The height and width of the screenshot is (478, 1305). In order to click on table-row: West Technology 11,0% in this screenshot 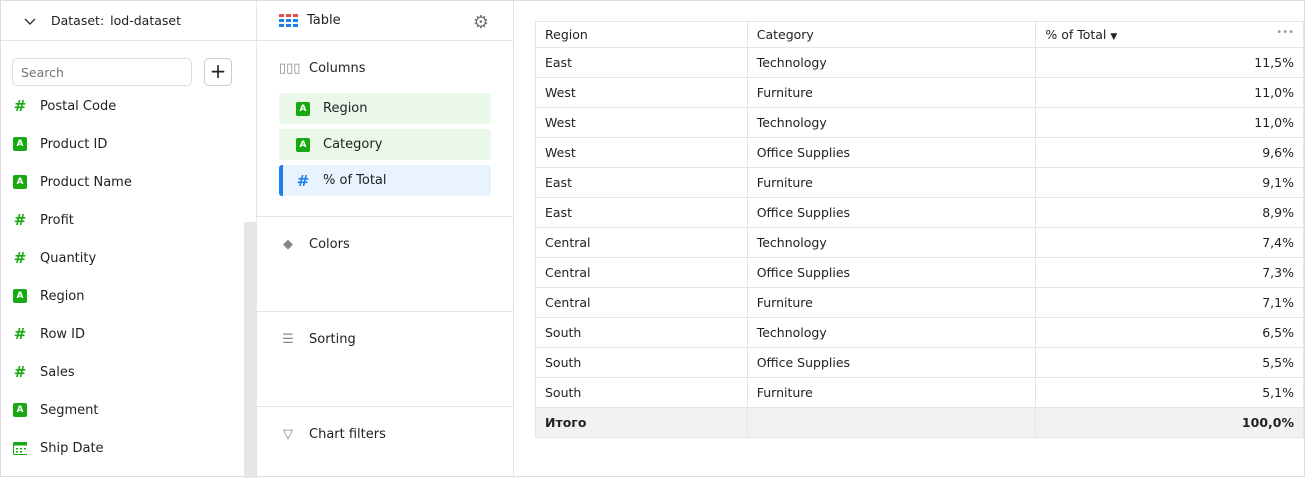, I will do `click(919, 122)`.